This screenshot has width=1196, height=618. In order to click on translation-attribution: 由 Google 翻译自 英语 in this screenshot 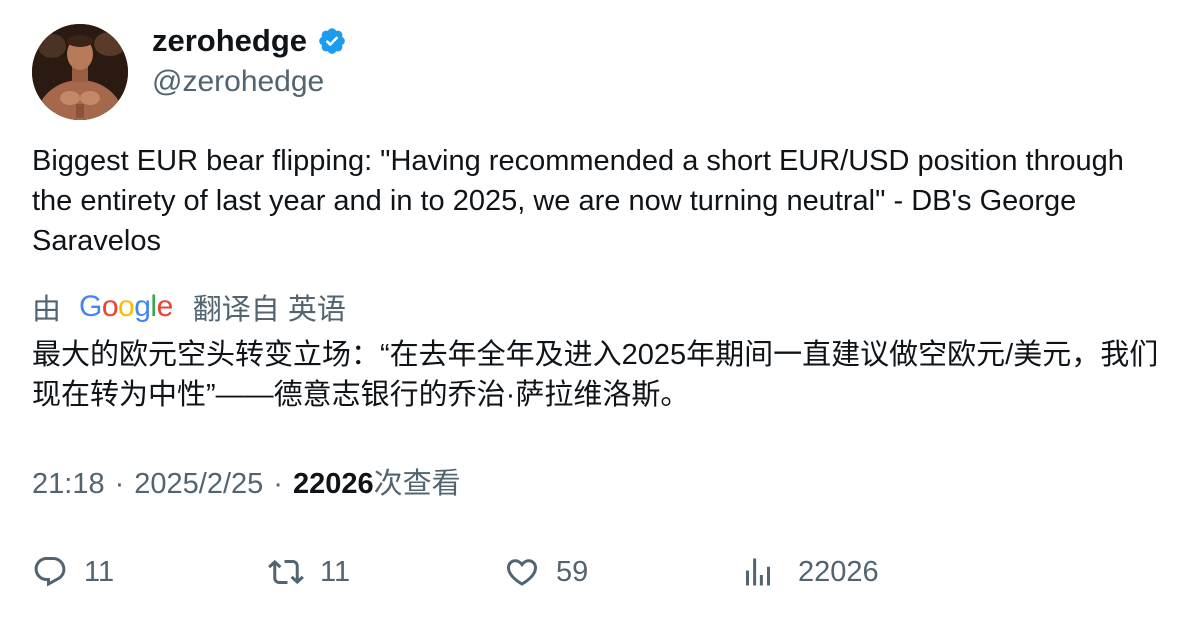, I will do `click(189, 307)`.